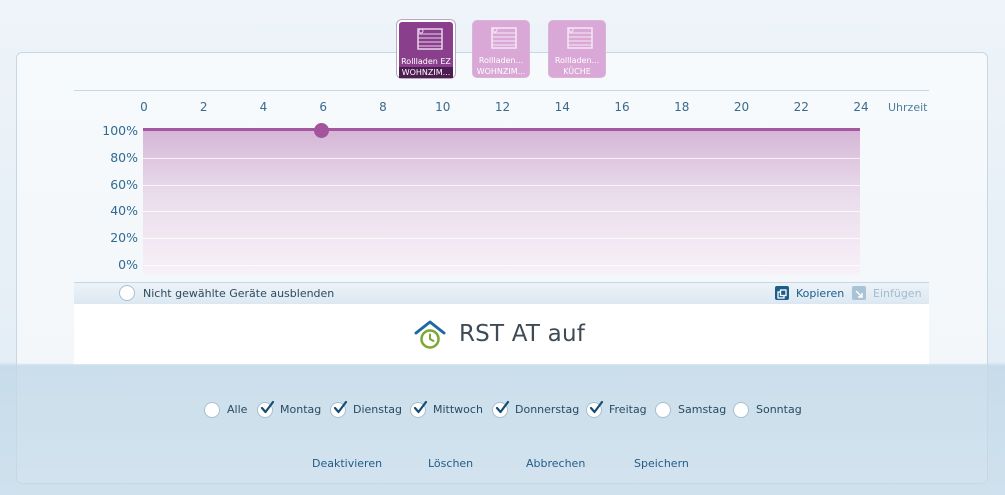 The width and height of the screenshot is (1005, 495). I want to click on day-checkbox-thursday, so click(501, 409).